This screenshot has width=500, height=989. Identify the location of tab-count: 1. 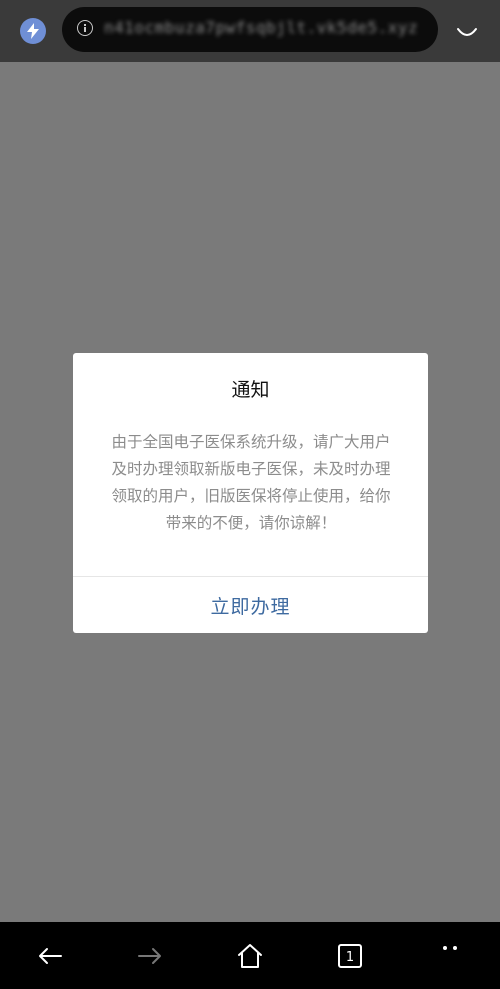
(350, 957).